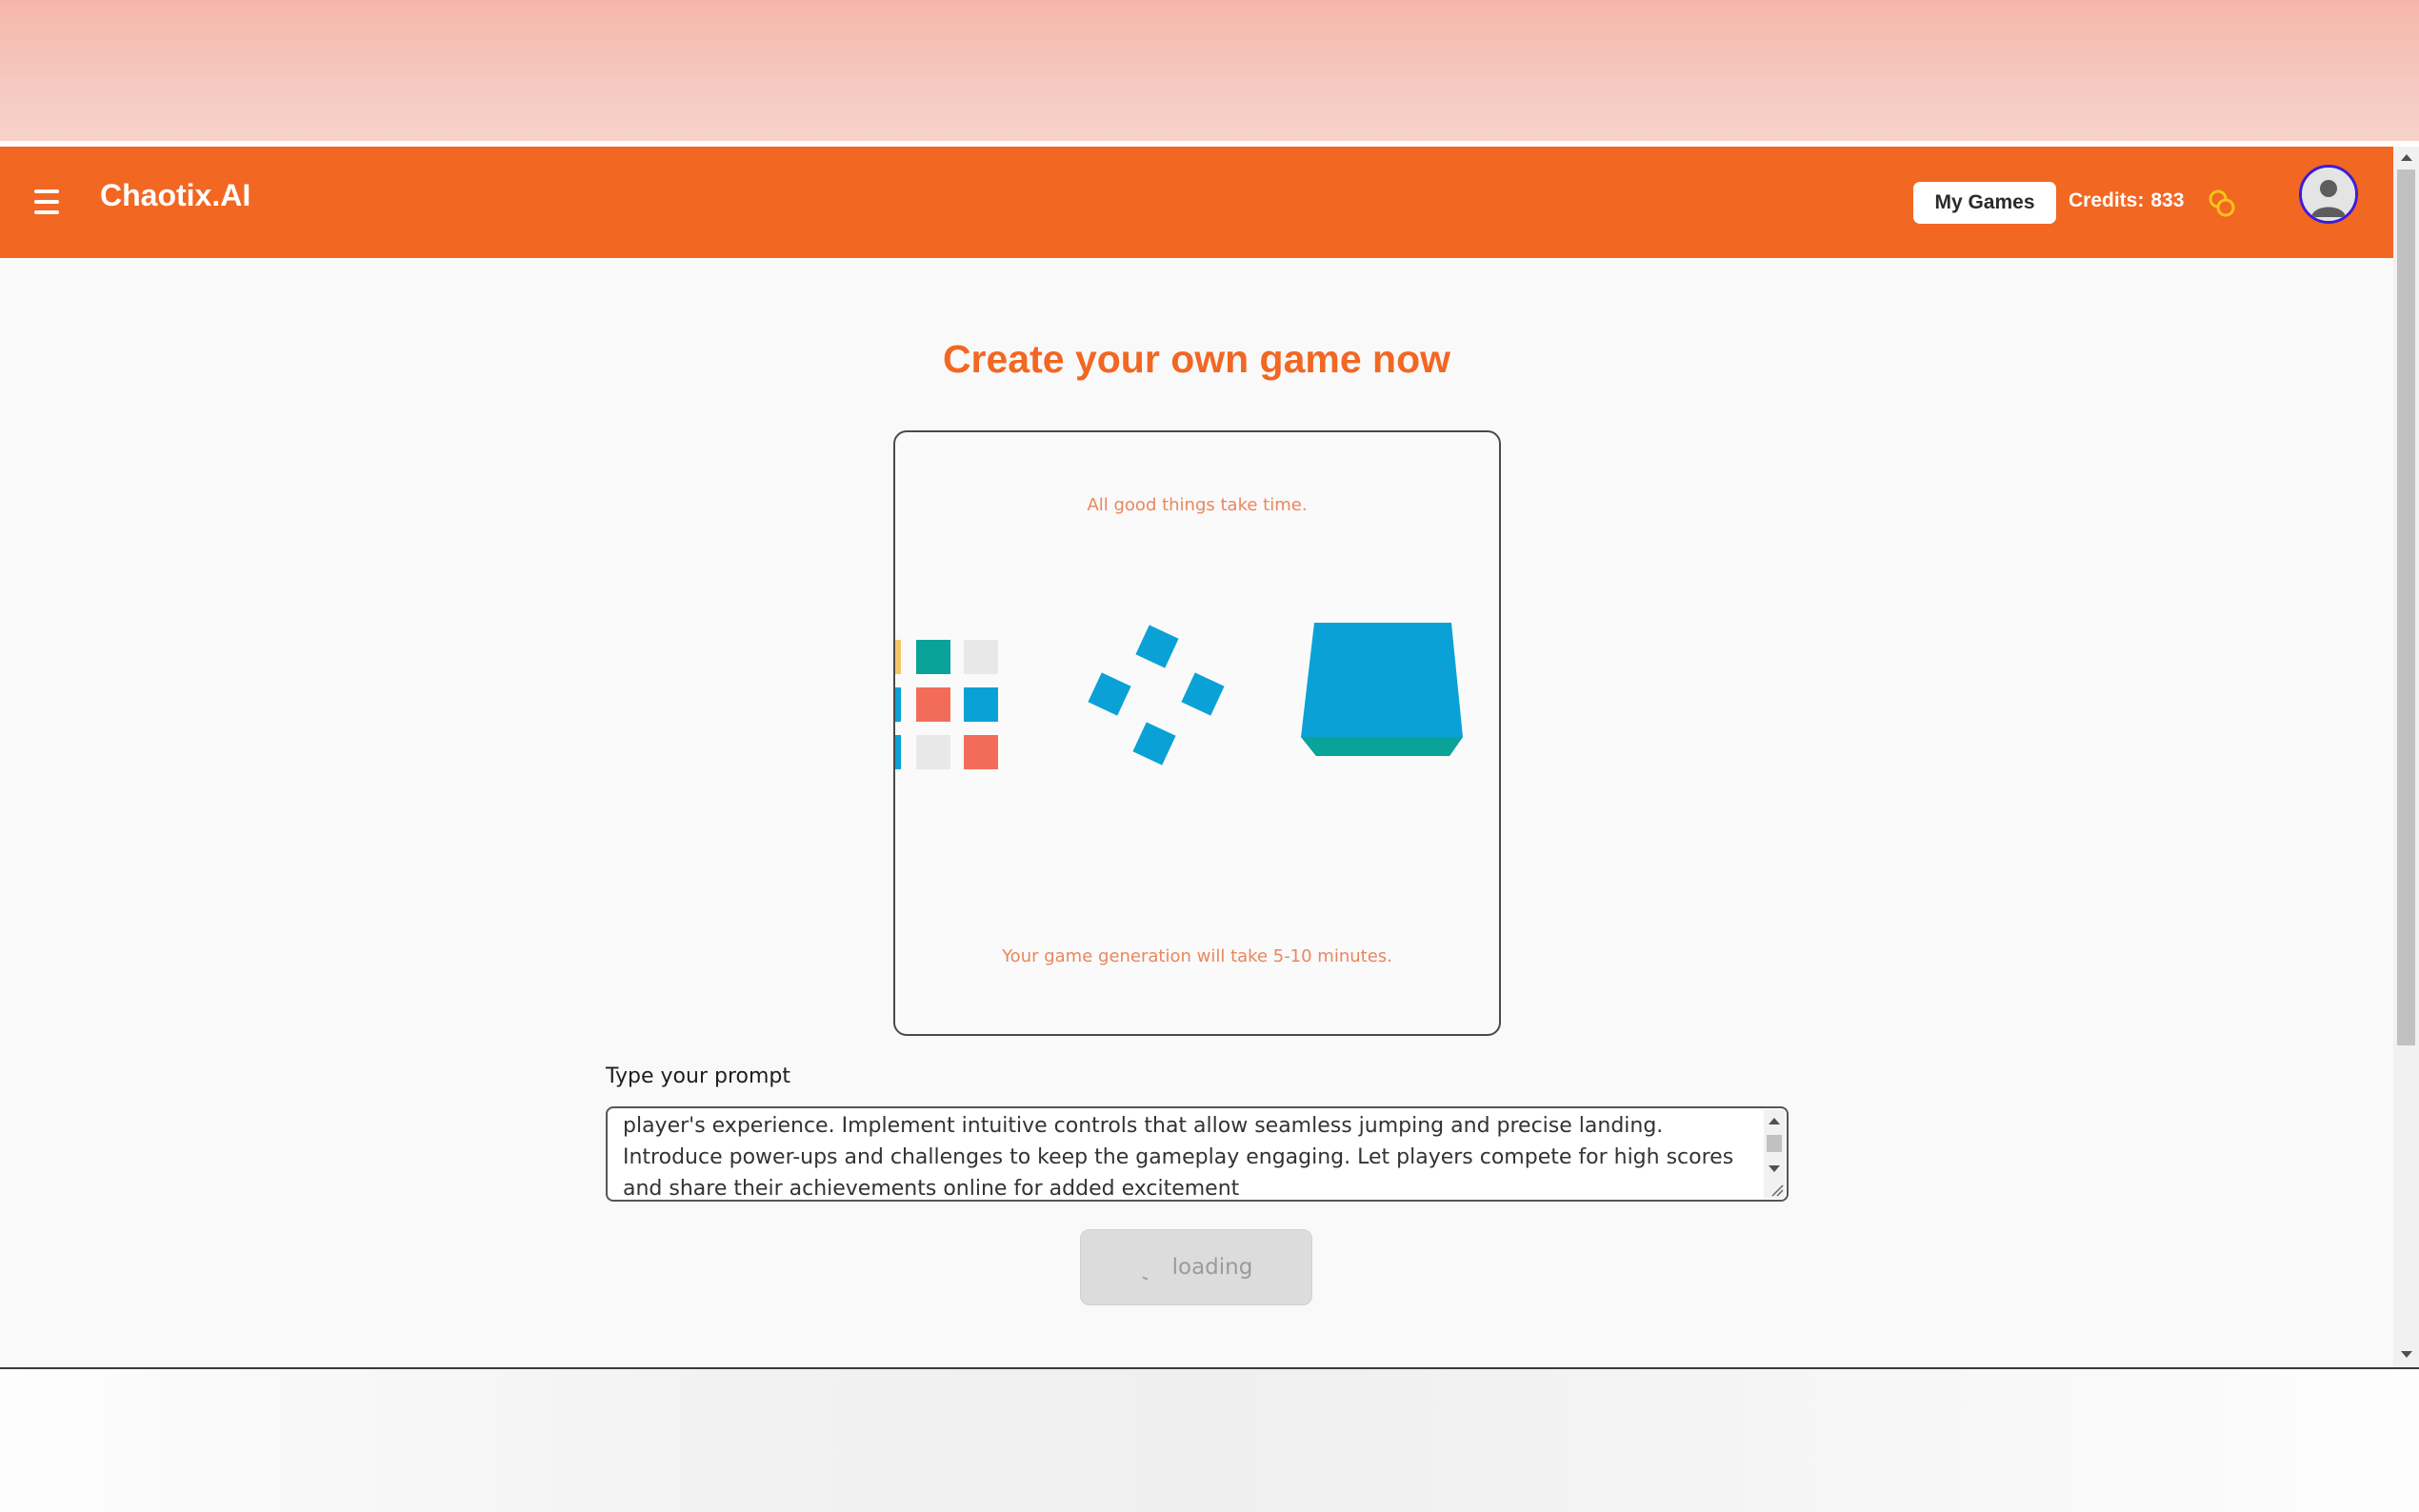 This screenshot has height=1512, width=2419. Describe the element at coordinates (2406, 1354) in the screenshot. I see `page-scroll-down-icon` at that location.